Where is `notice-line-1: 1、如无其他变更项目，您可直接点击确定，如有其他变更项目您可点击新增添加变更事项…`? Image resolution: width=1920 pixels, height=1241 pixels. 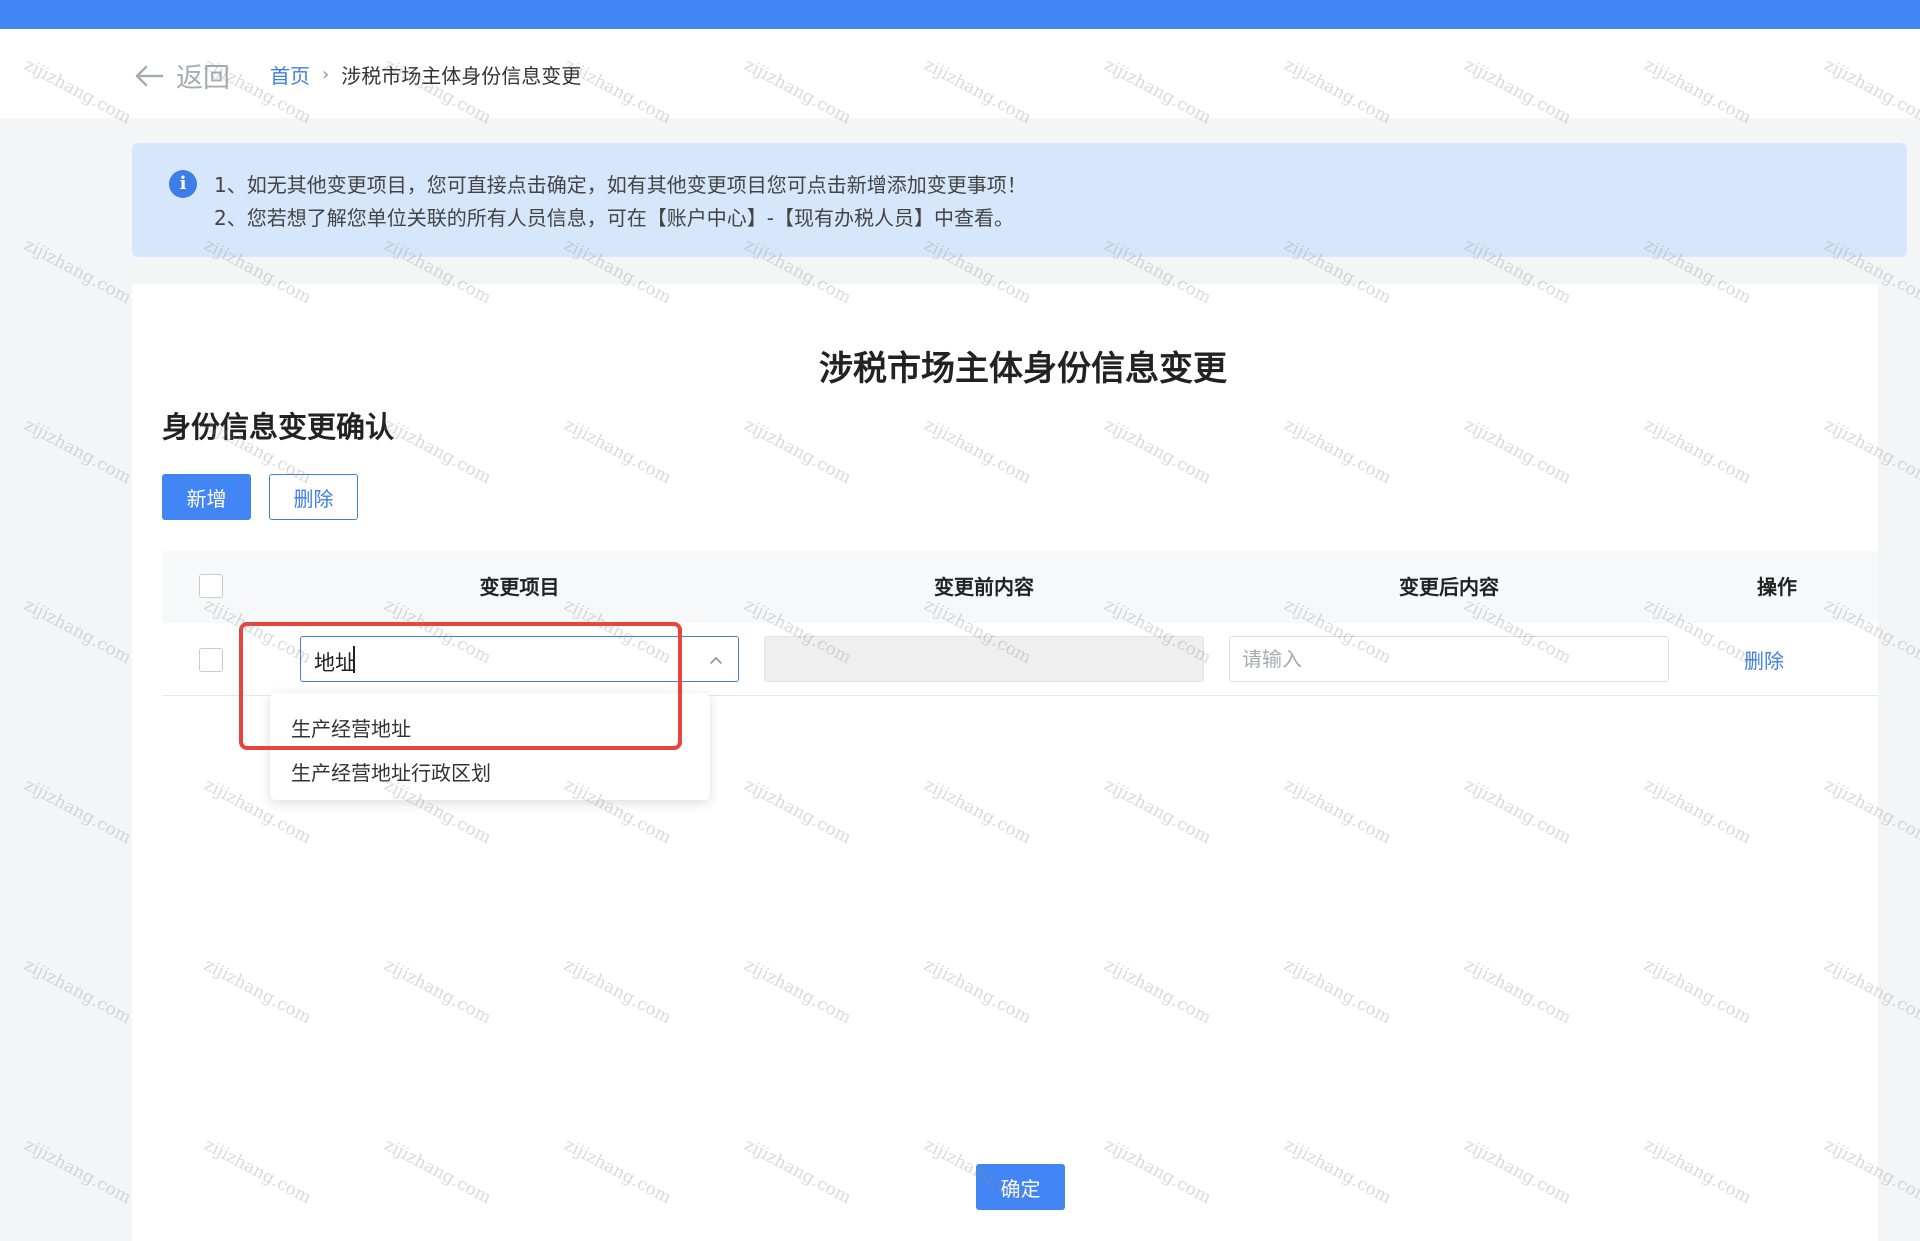 notice-line-1: 1、如无其他变更项目，您可直接点击确定，如有其他变更项目您可点击新增添加变更事项… is located at coordinates (620, 185).